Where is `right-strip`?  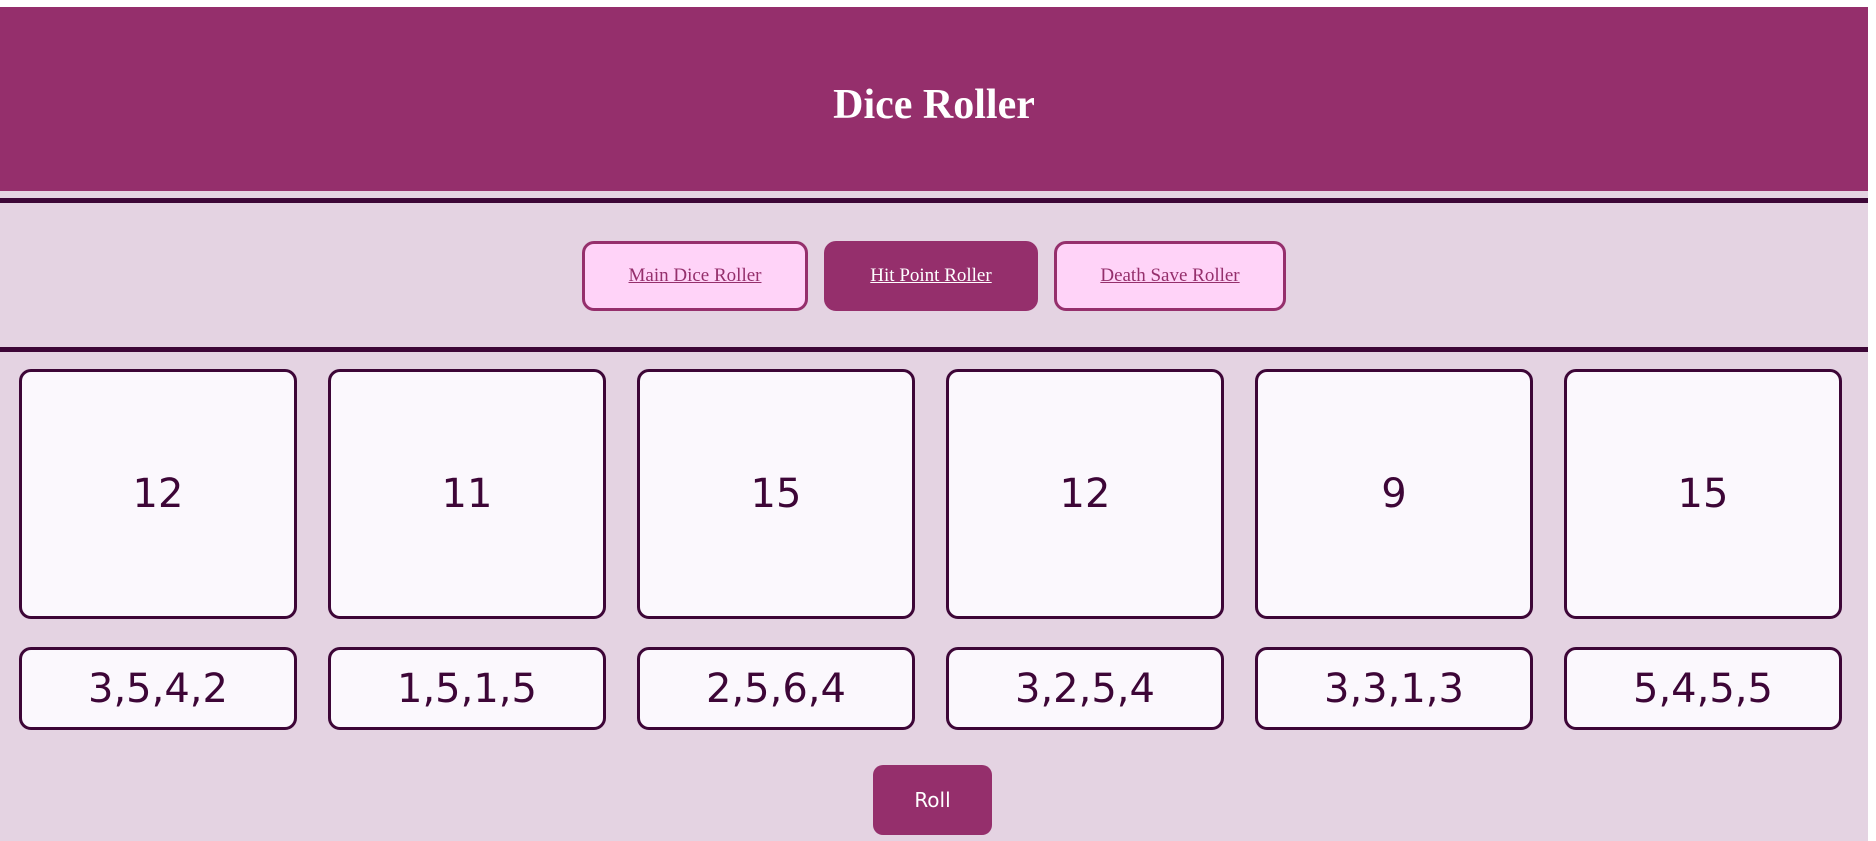 right-strip is located at coordinates (1872, 420).